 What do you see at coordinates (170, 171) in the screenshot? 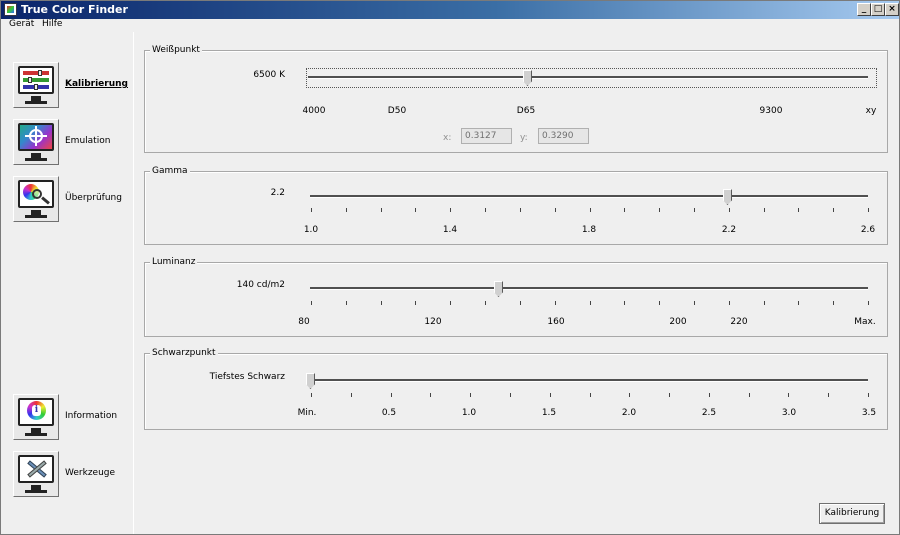
I see `group-title: Gamma` at bounding box center [170, 171].